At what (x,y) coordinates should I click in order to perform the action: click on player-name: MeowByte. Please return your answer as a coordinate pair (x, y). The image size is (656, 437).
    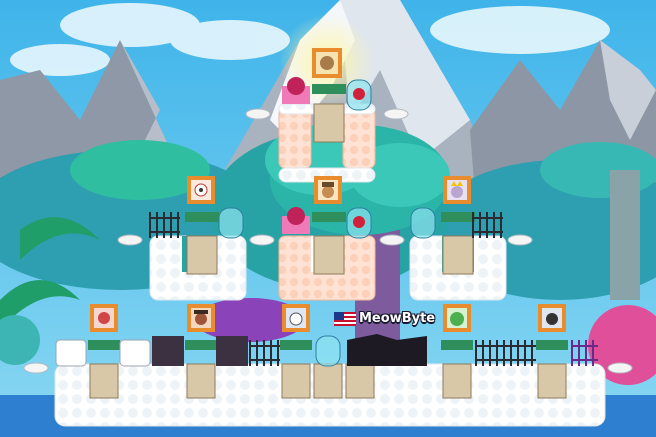
    Looking at the image, I should click on (397, 318).